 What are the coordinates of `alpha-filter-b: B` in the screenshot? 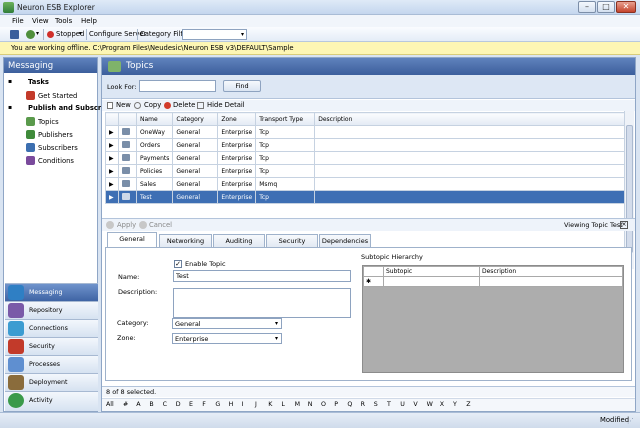 It's located at (151, 404).